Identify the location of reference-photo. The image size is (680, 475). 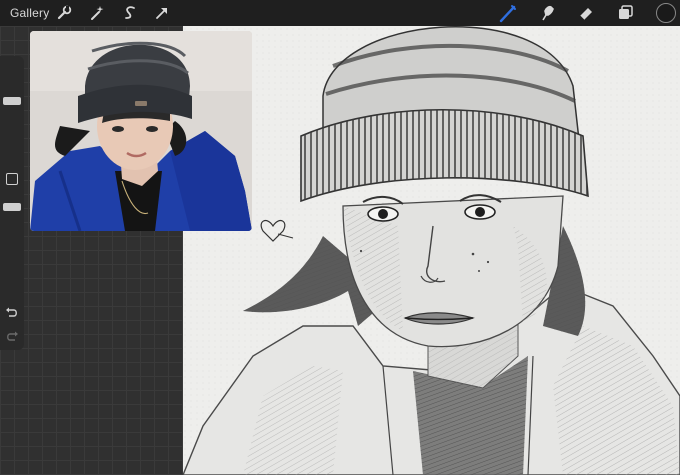
(141, 131).